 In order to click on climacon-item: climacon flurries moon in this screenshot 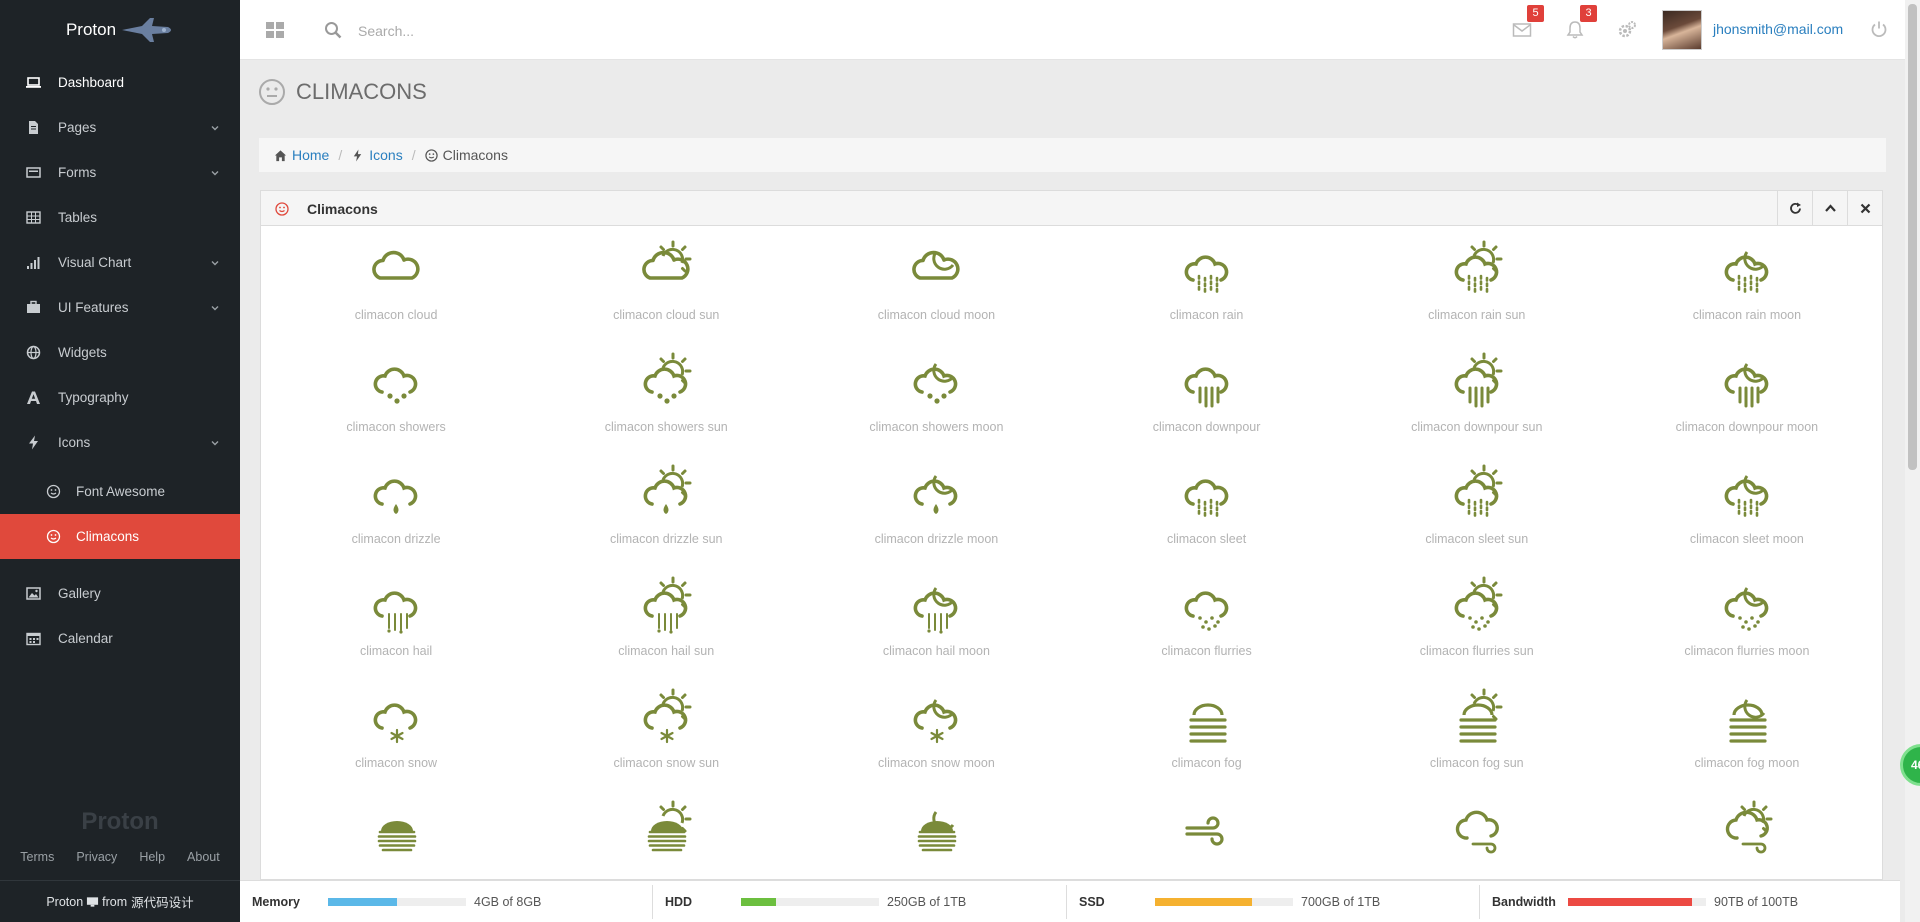, I will do `click(1747, 626)`.